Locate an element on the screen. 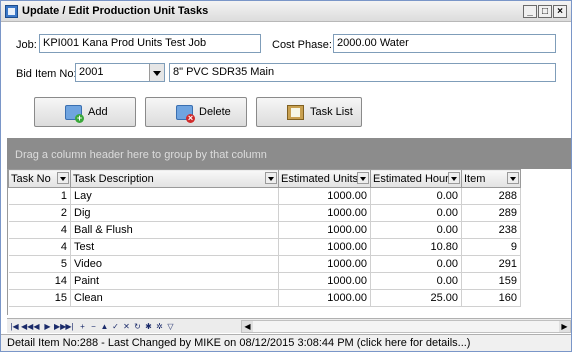  cell-description: Paint is located at coordinates (174, 281).